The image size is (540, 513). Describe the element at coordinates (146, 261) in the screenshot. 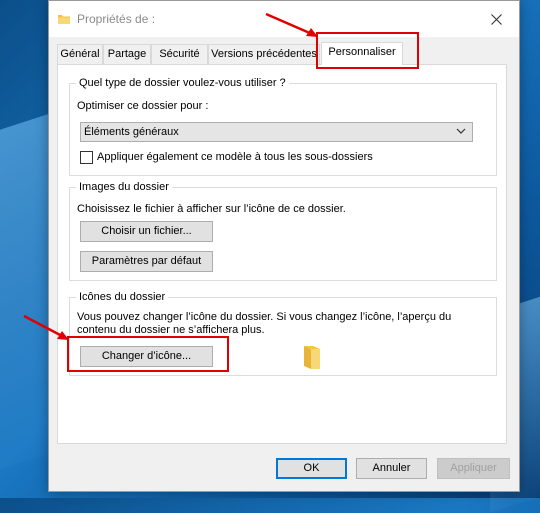

I see `default-settings-button: Paramètres par défaut` at that location.